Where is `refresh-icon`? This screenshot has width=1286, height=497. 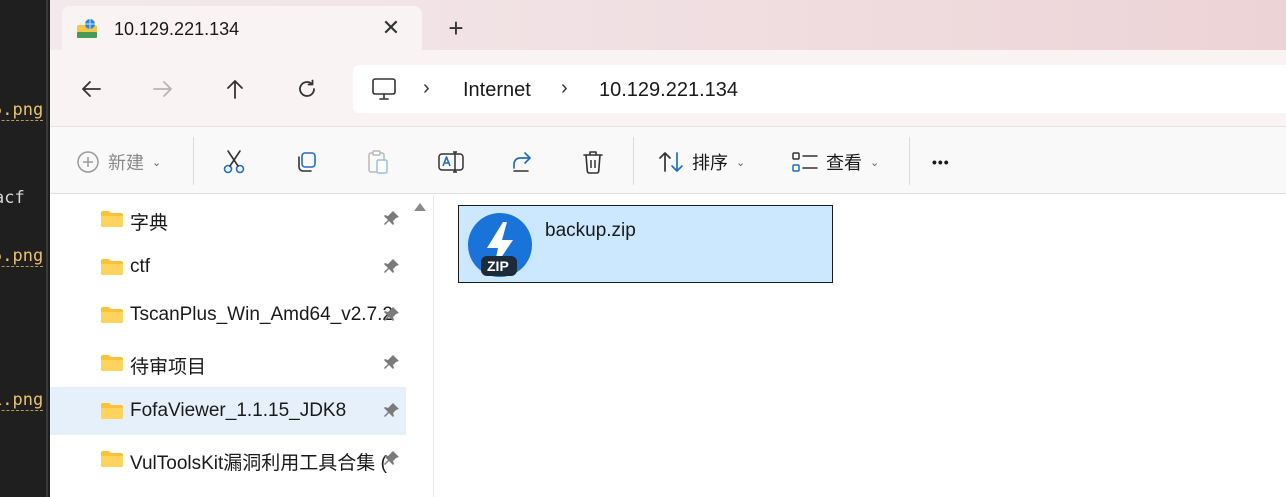 refresh-icon is located at coordinates (307, 88).